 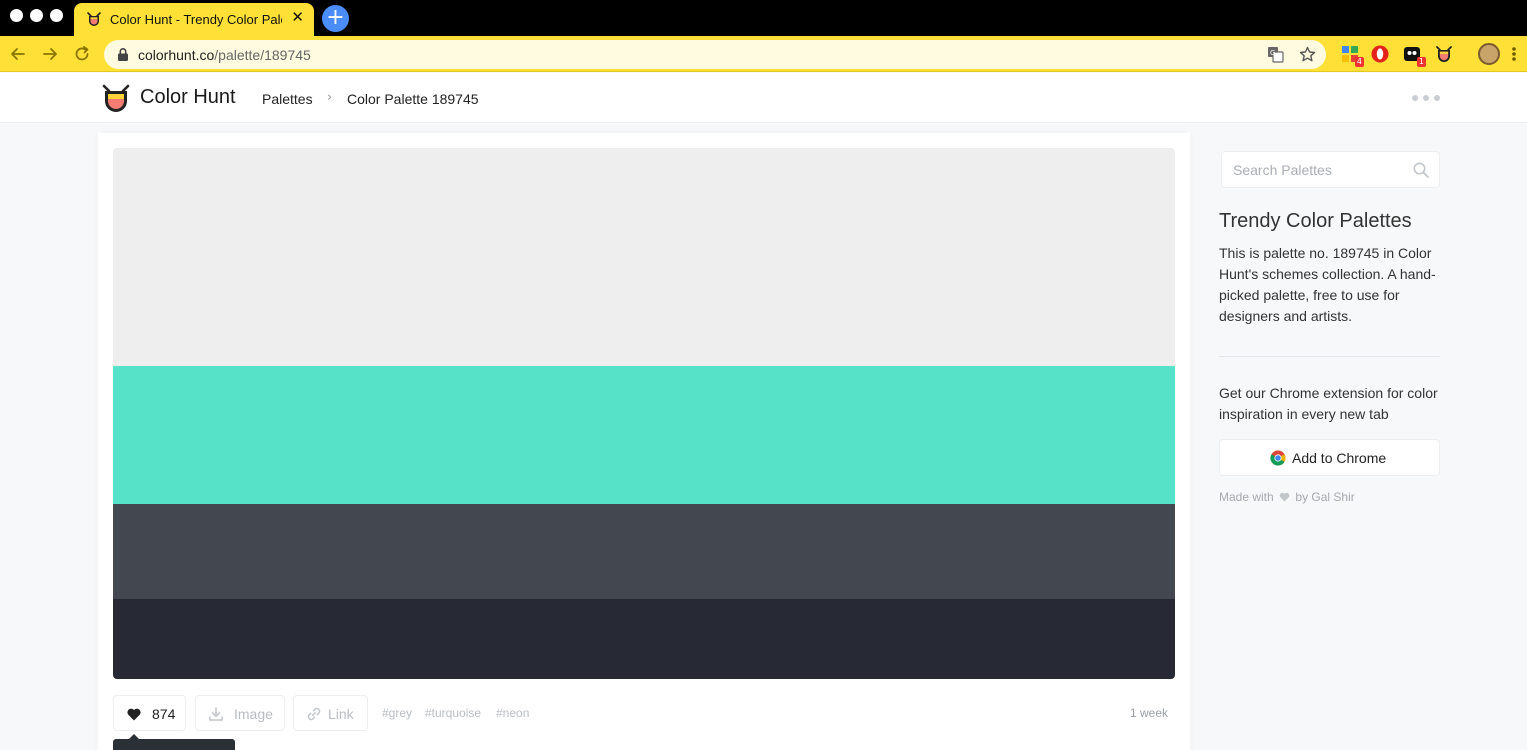 What do you see at coordinates (1514, 54) in the screenshot?
I see `browser-menu-icon` at bounding box center [1514, 54].